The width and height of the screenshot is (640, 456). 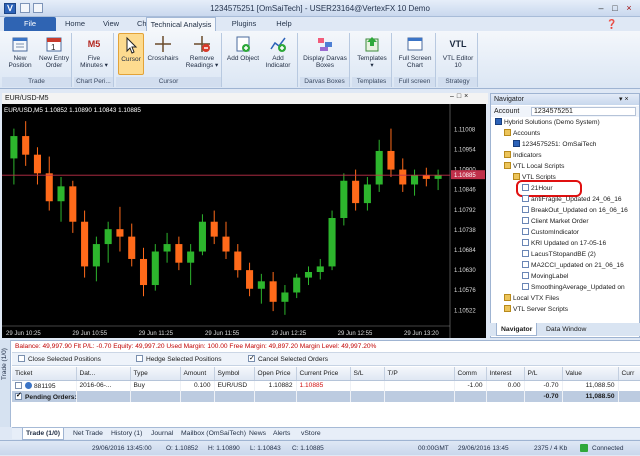 I want to click on tree-item: Accounts, so click(x=522, y=133).